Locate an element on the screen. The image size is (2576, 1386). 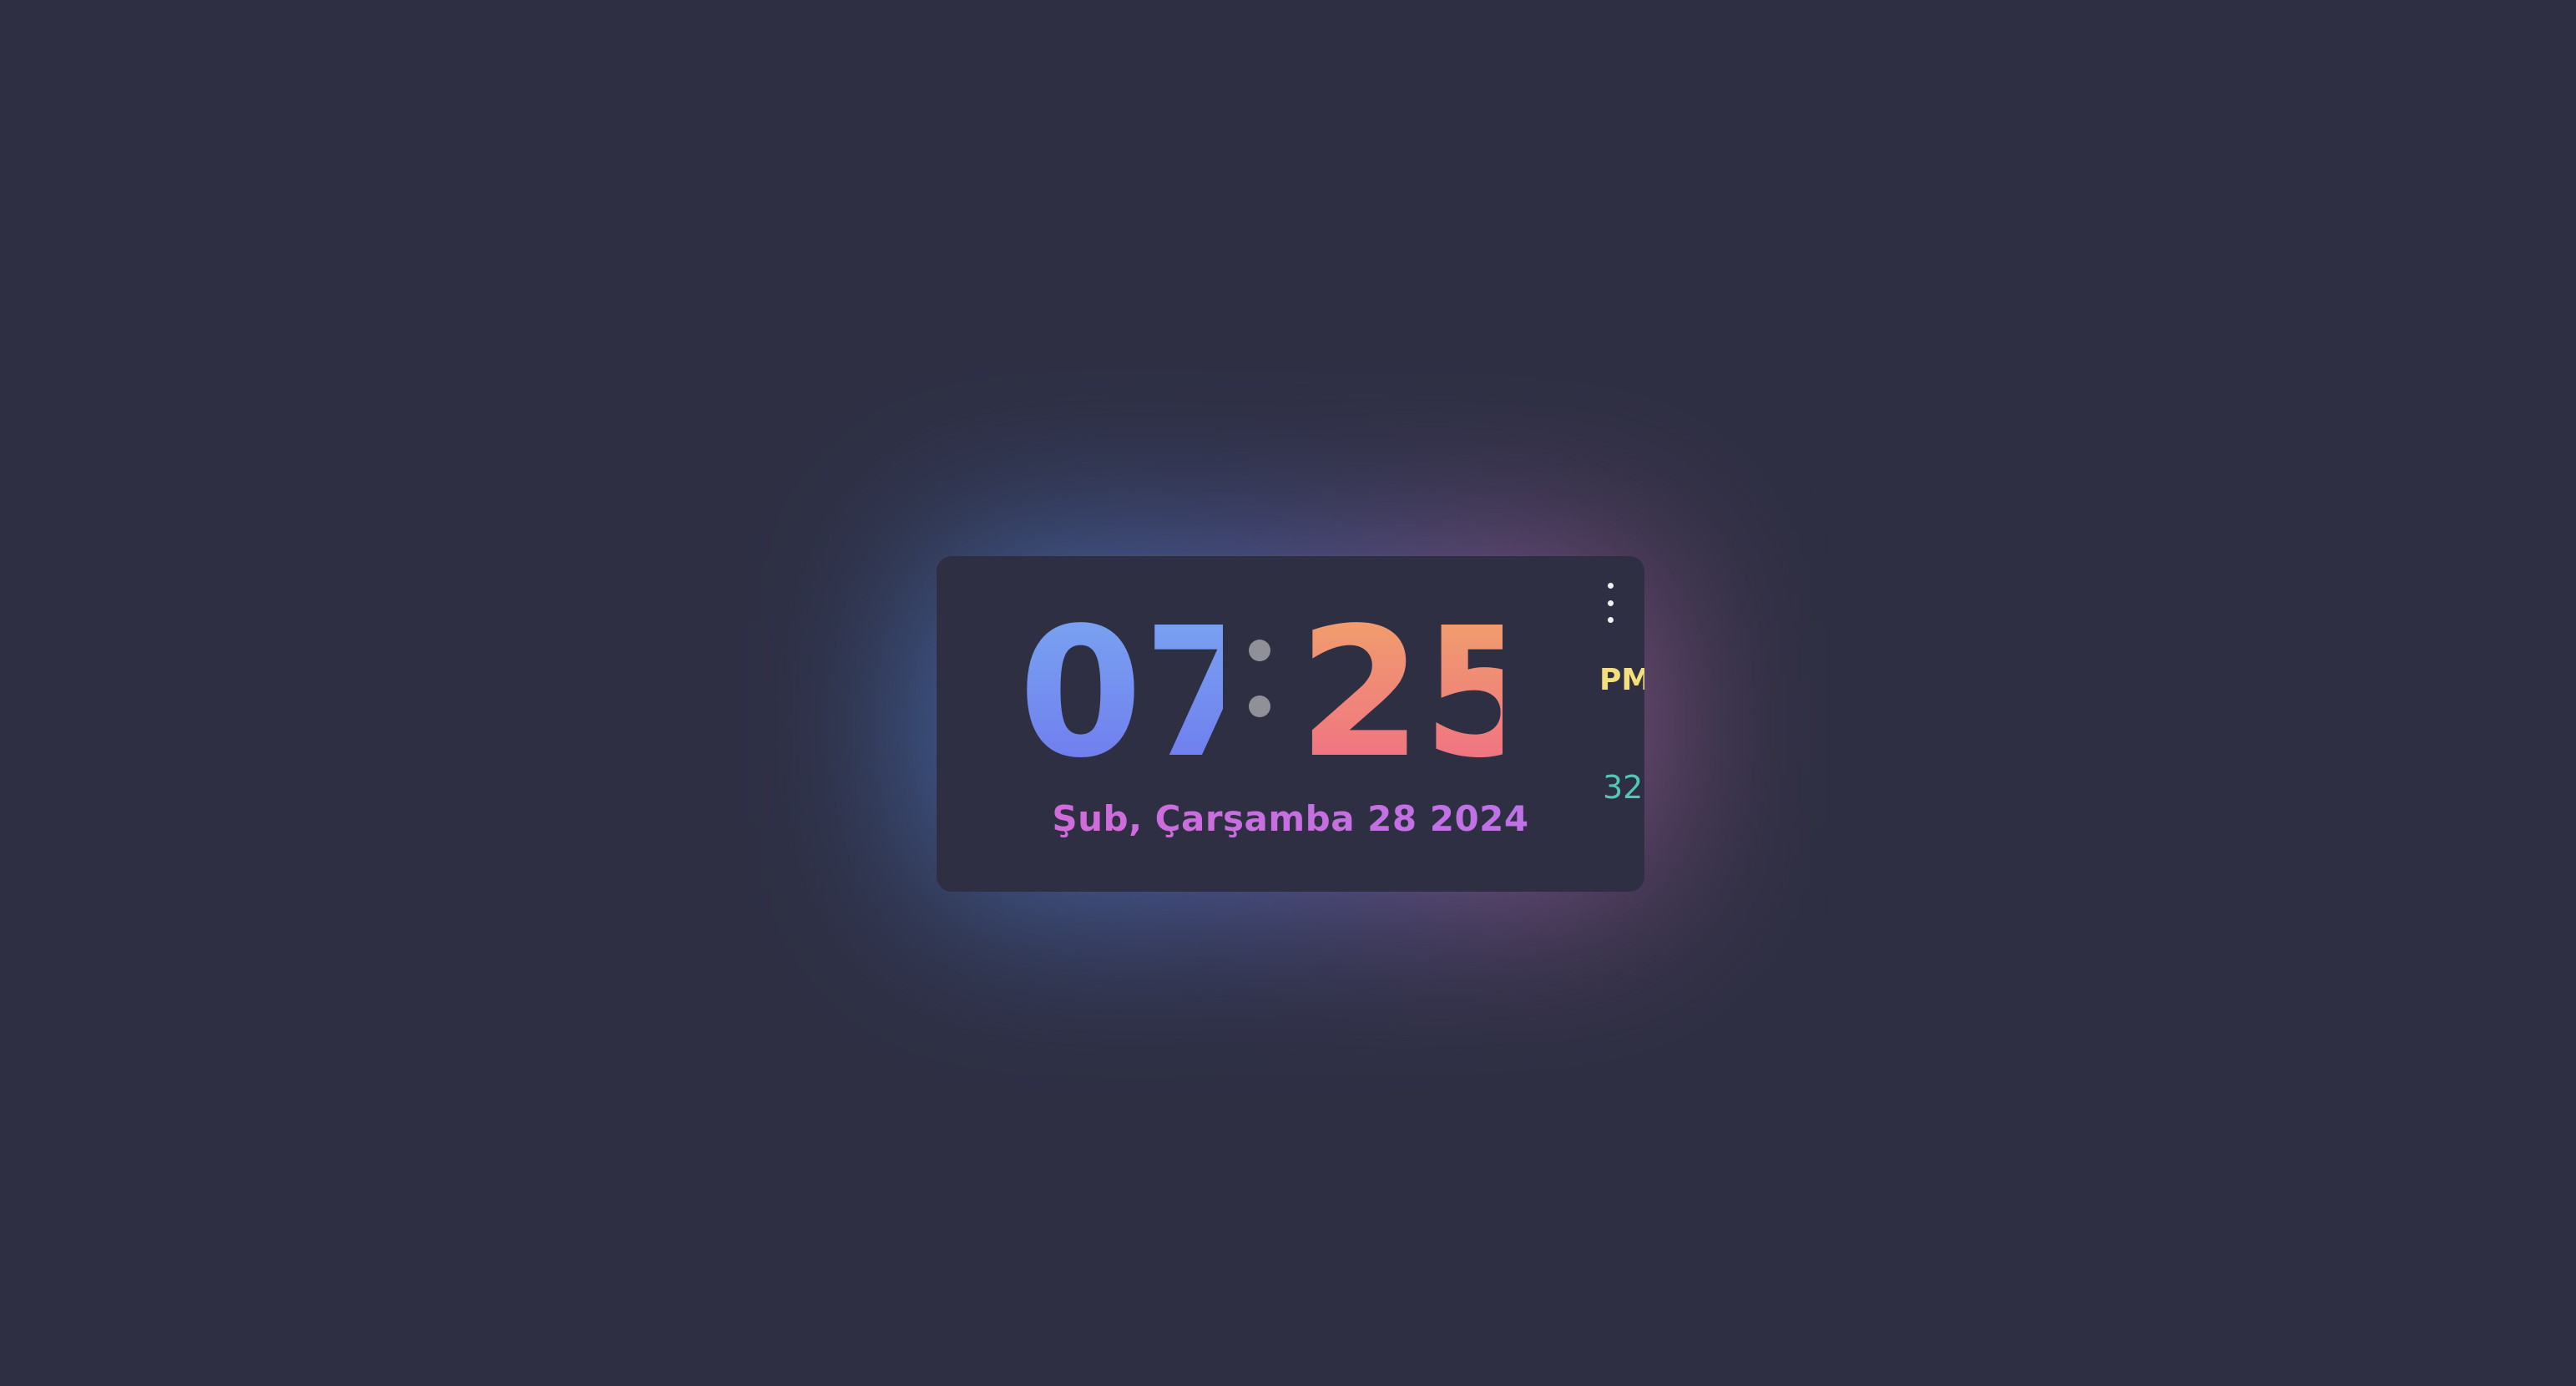
seconds-value: 32 is located at coordinates (1623, 787).